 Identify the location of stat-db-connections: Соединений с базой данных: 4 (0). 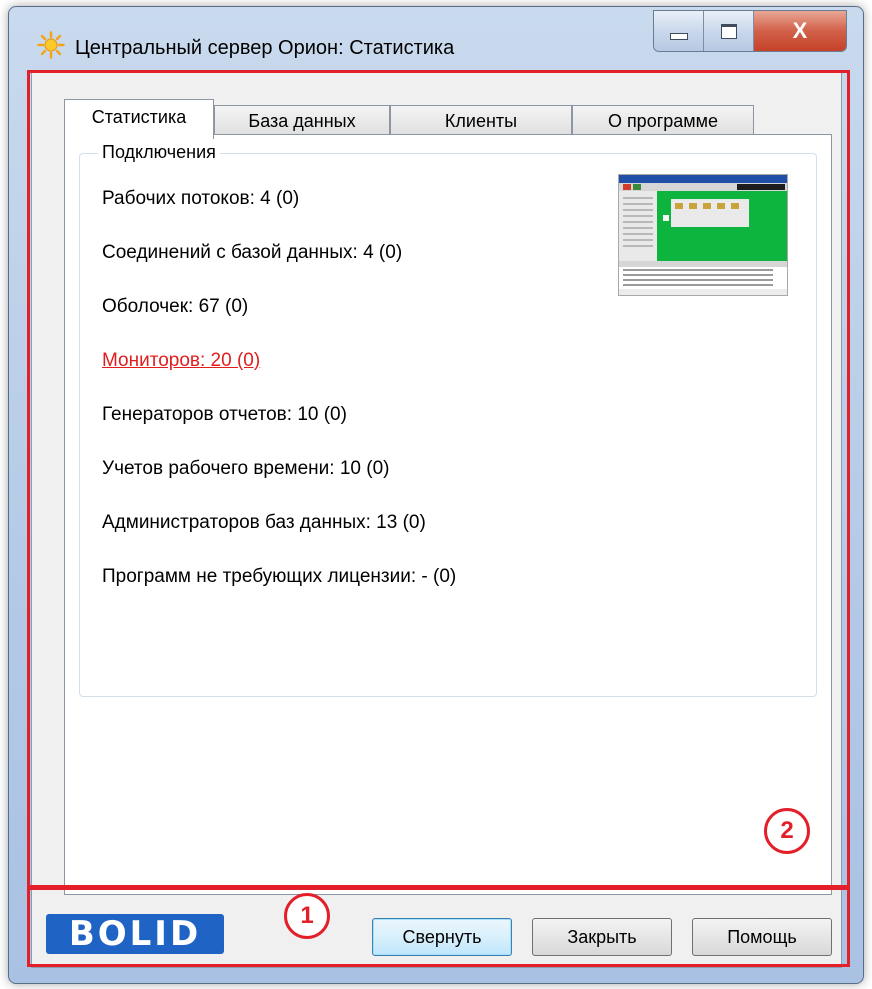
(252, 252).